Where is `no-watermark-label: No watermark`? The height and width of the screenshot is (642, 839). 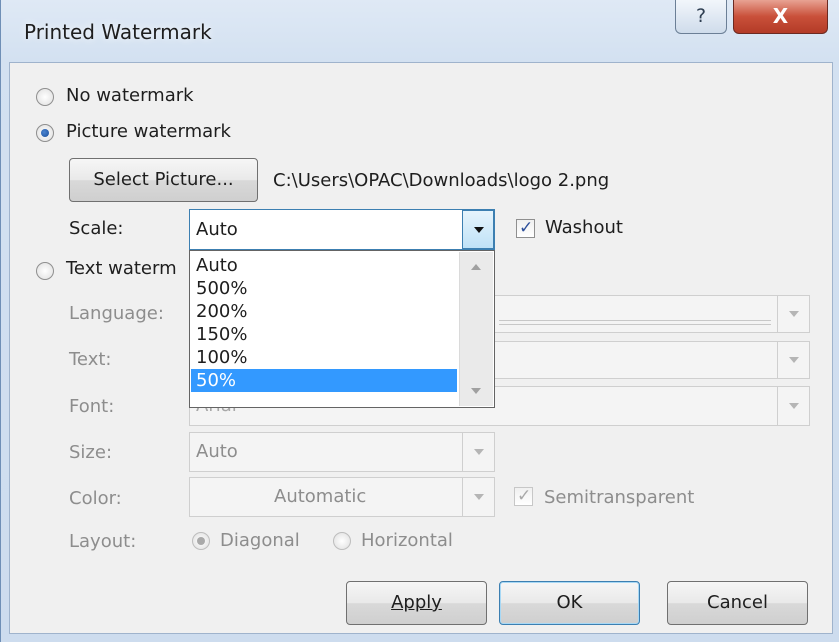
no-watermark-label: No watermark is located at coordinates (130, 95).